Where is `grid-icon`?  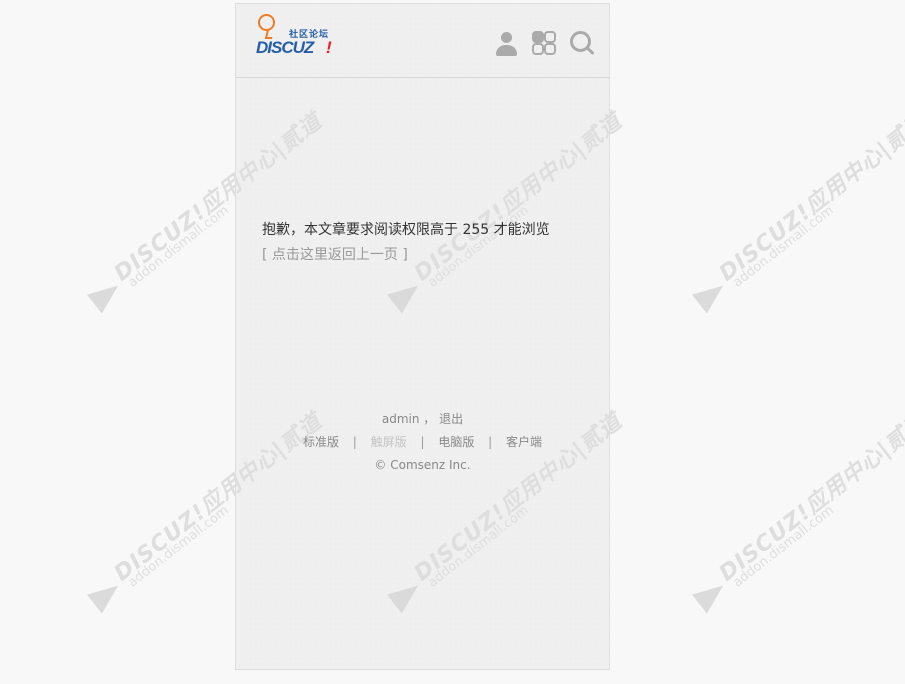 grid-icon is located at coordinates (544, 43).